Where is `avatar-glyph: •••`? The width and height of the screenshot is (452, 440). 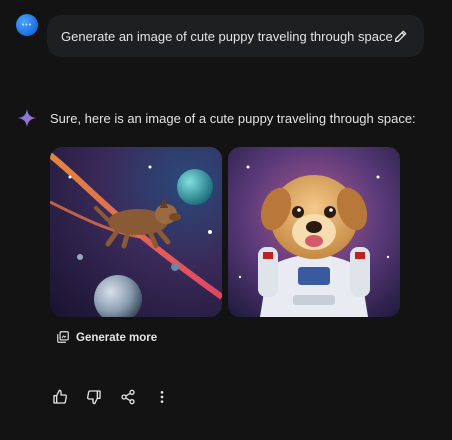
avatar-glyph: ••• is located at coordinates (27, 25).